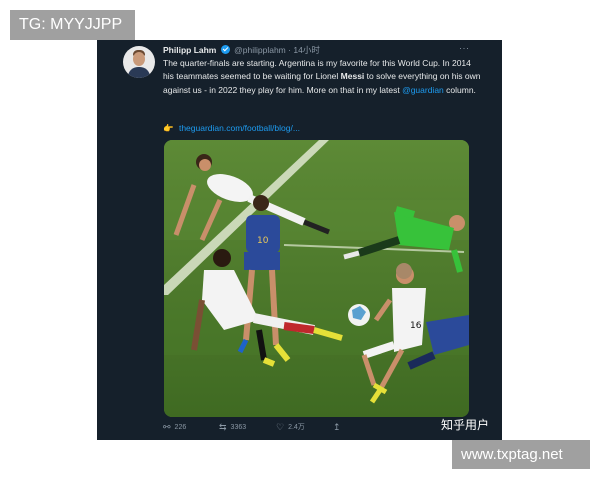 Image resolution: width=600 pixels, height=480 pixels. Describe the element at coordinates (465, 425) in the screenshot. I see `zhihu-watermark: 知乎用户` at that location.